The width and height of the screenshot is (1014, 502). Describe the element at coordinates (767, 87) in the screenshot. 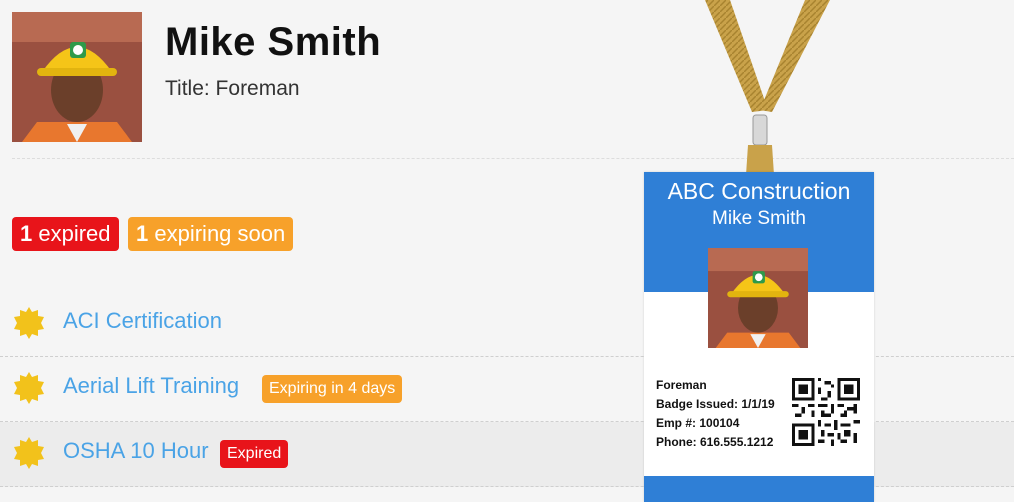

I see `lanyard-image` at that location.